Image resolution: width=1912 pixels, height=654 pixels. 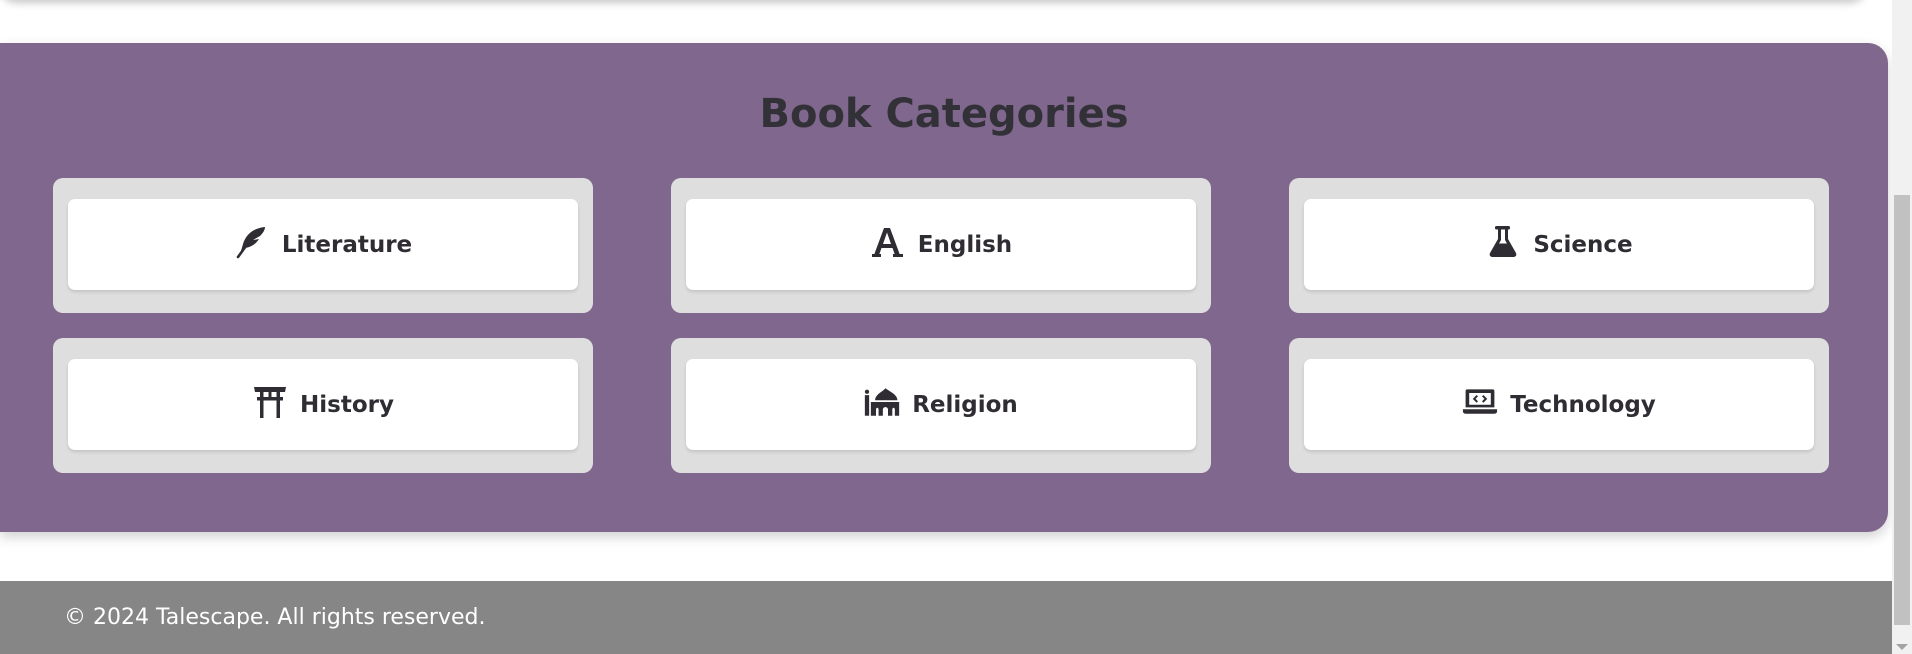 I want to click on category-button-english: English, so click(x=941, y=244).